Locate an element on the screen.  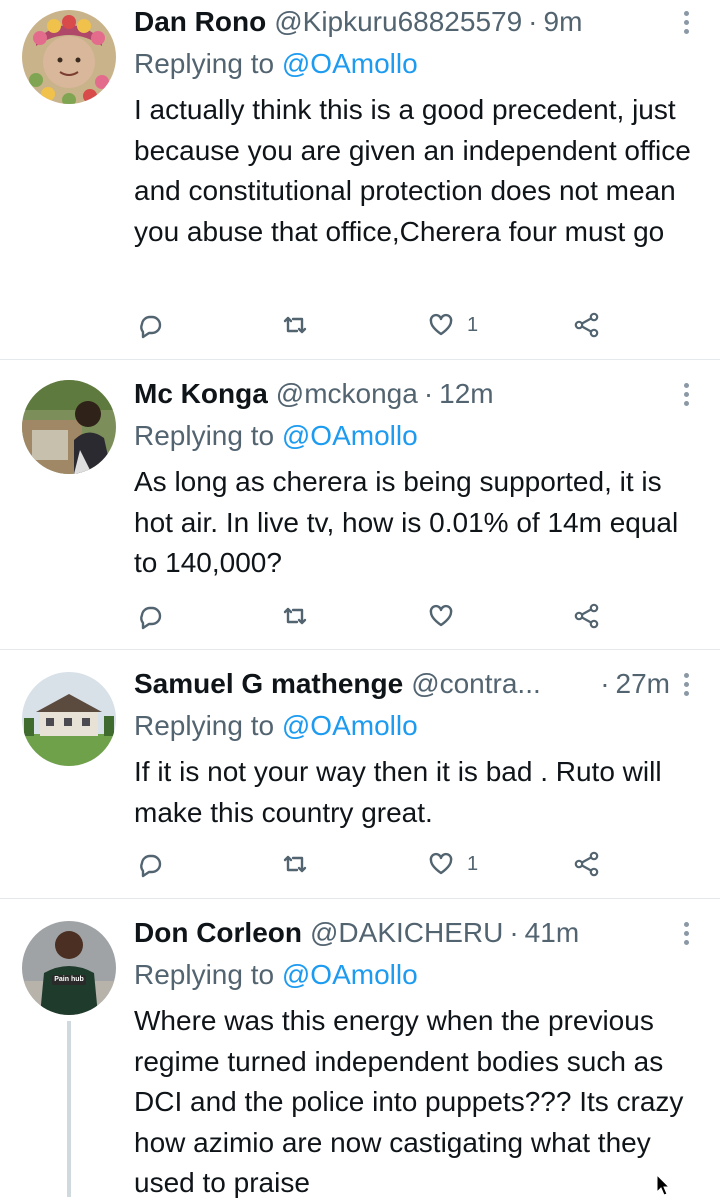
action-bar is located at coordinates (360, 616).